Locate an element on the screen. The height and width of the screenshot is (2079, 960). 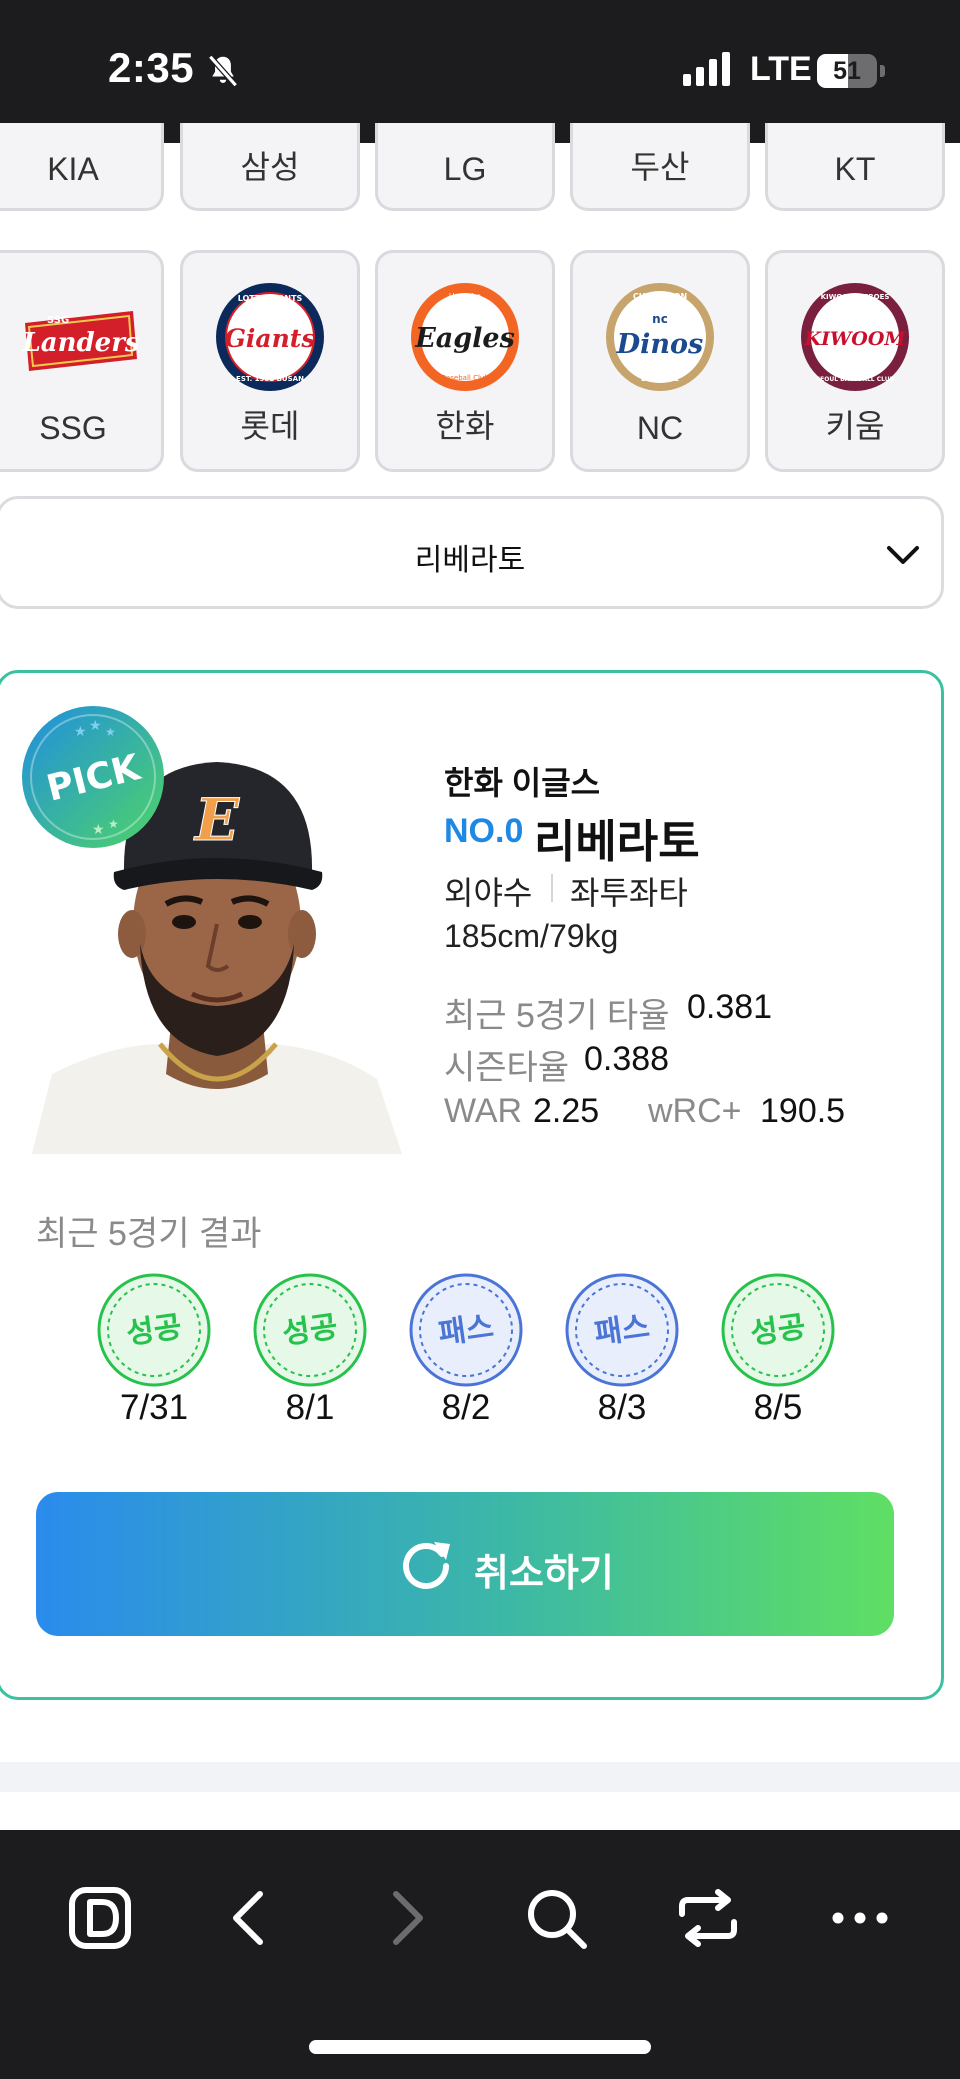
player-number: NO.0 is located at coordinates (484, 831).